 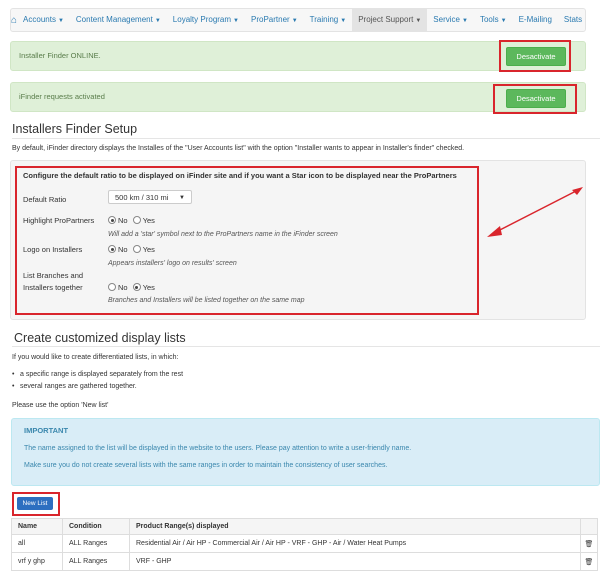 I want to click on important-info-box, so click(x=305, y=452).